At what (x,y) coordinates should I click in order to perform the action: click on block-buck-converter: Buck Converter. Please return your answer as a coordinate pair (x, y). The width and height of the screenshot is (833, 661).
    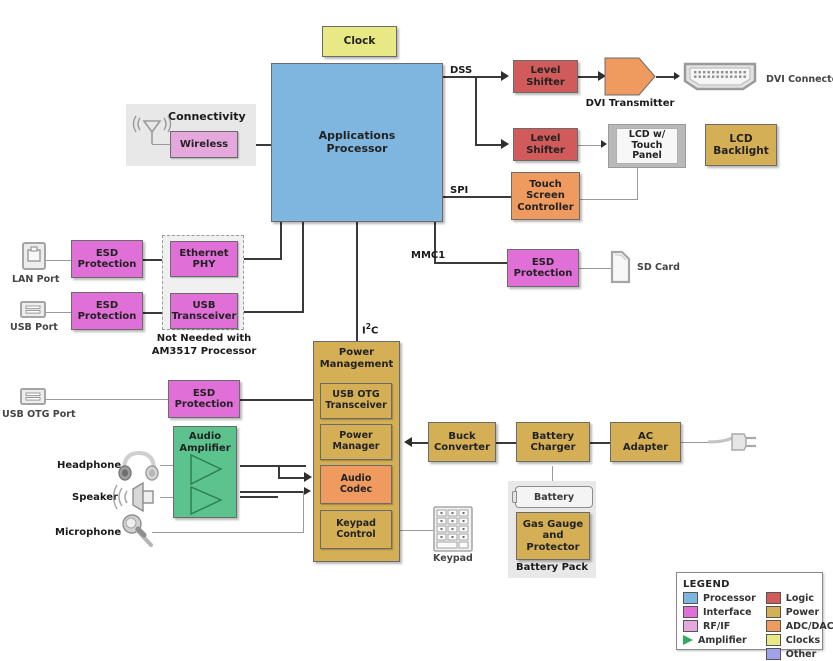
    Looking at the image, I should click on (462, 442).